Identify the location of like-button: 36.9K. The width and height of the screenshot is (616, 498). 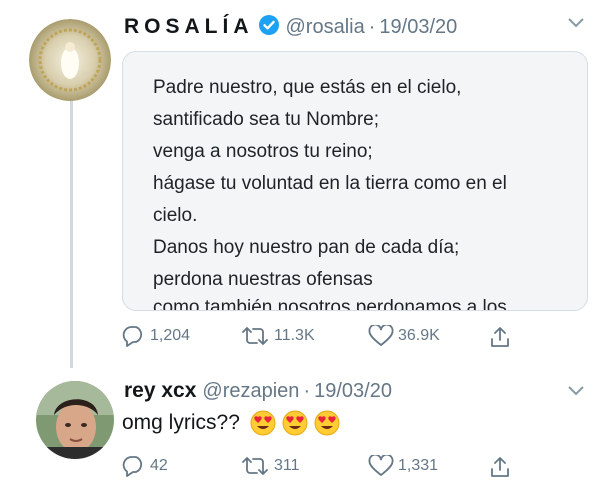
(404, 336).